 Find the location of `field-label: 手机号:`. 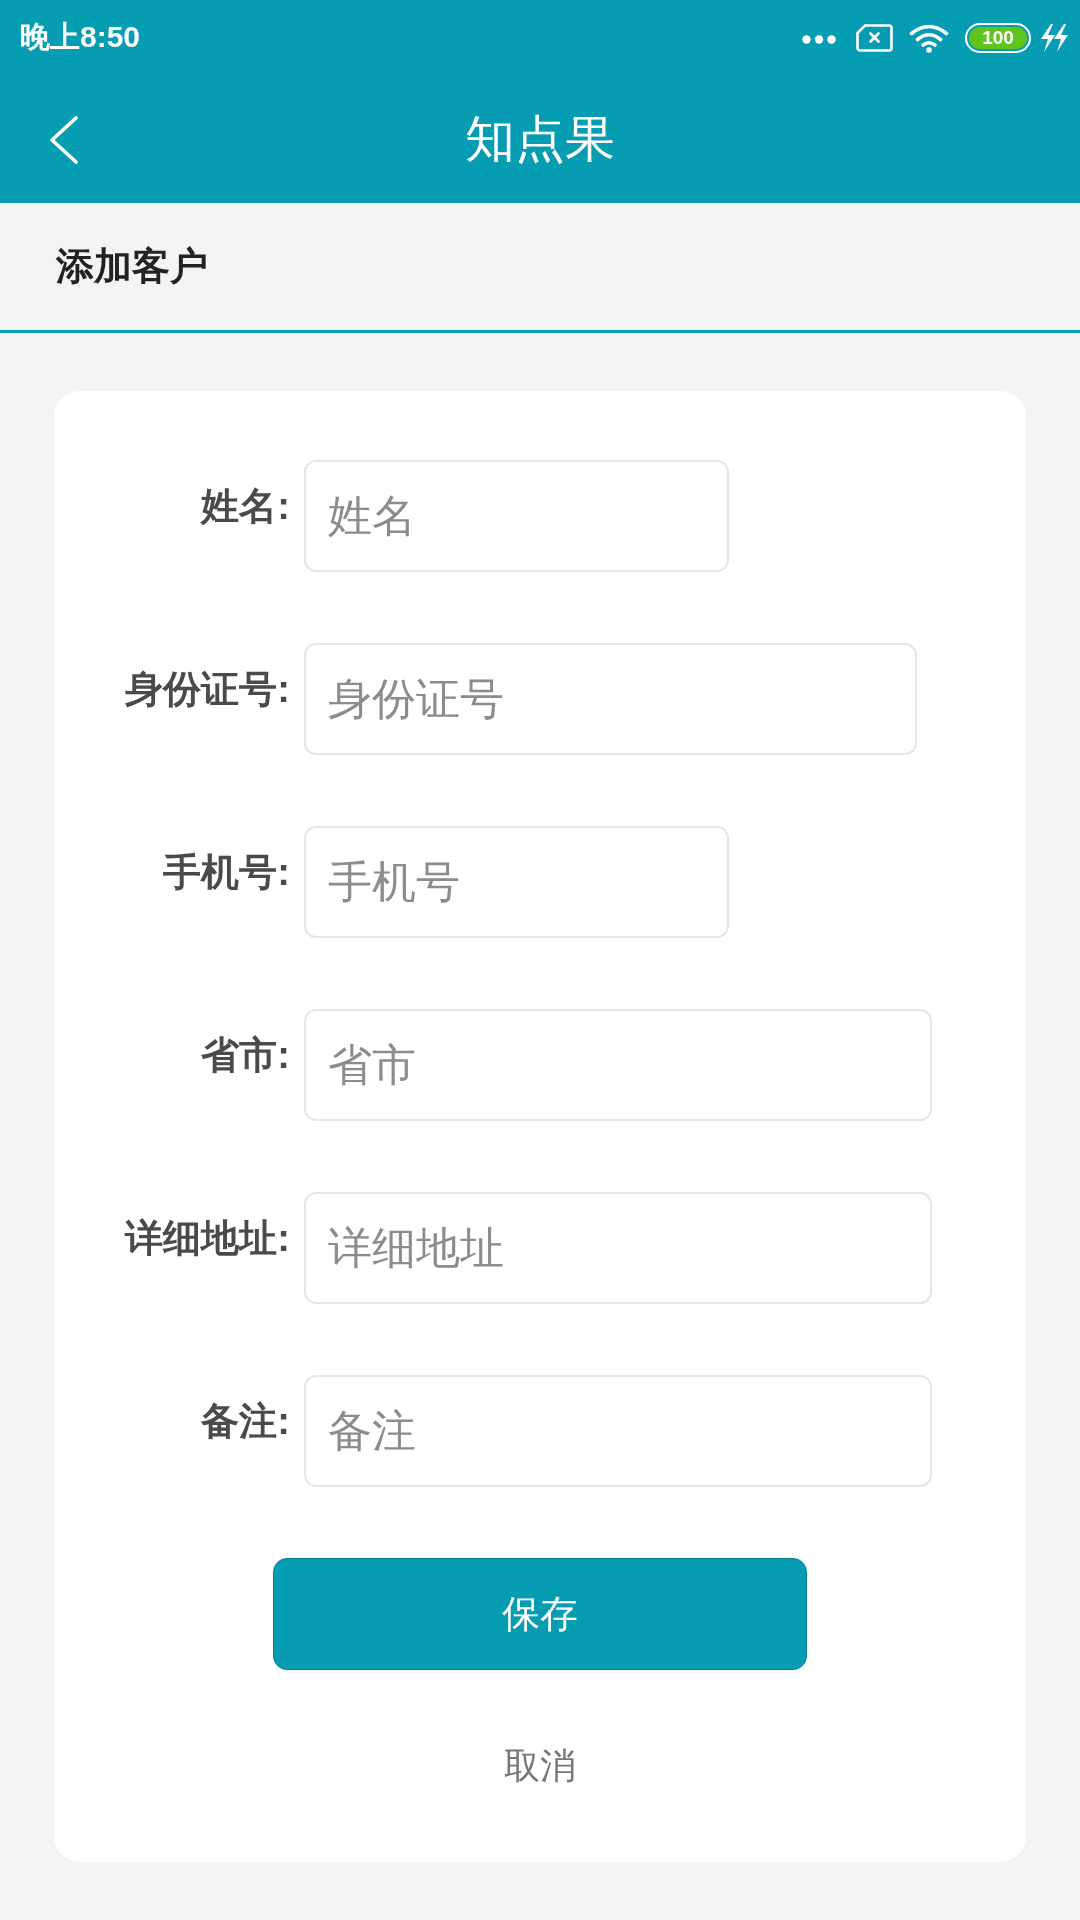

field-label: 手机号: is located at coordinates (226, 872).